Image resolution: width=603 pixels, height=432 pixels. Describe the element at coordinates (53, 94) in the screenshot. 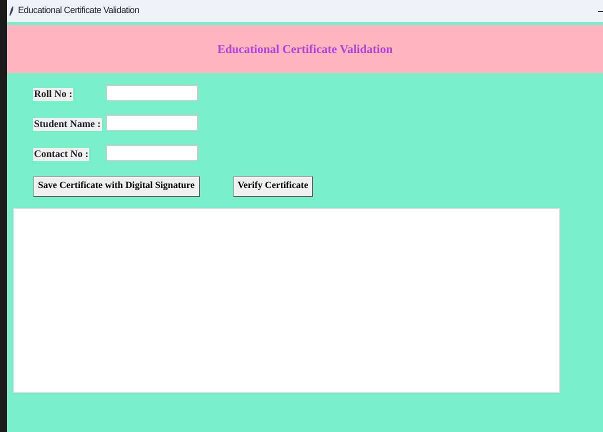

I see `field-label: Roll No :` at that location.